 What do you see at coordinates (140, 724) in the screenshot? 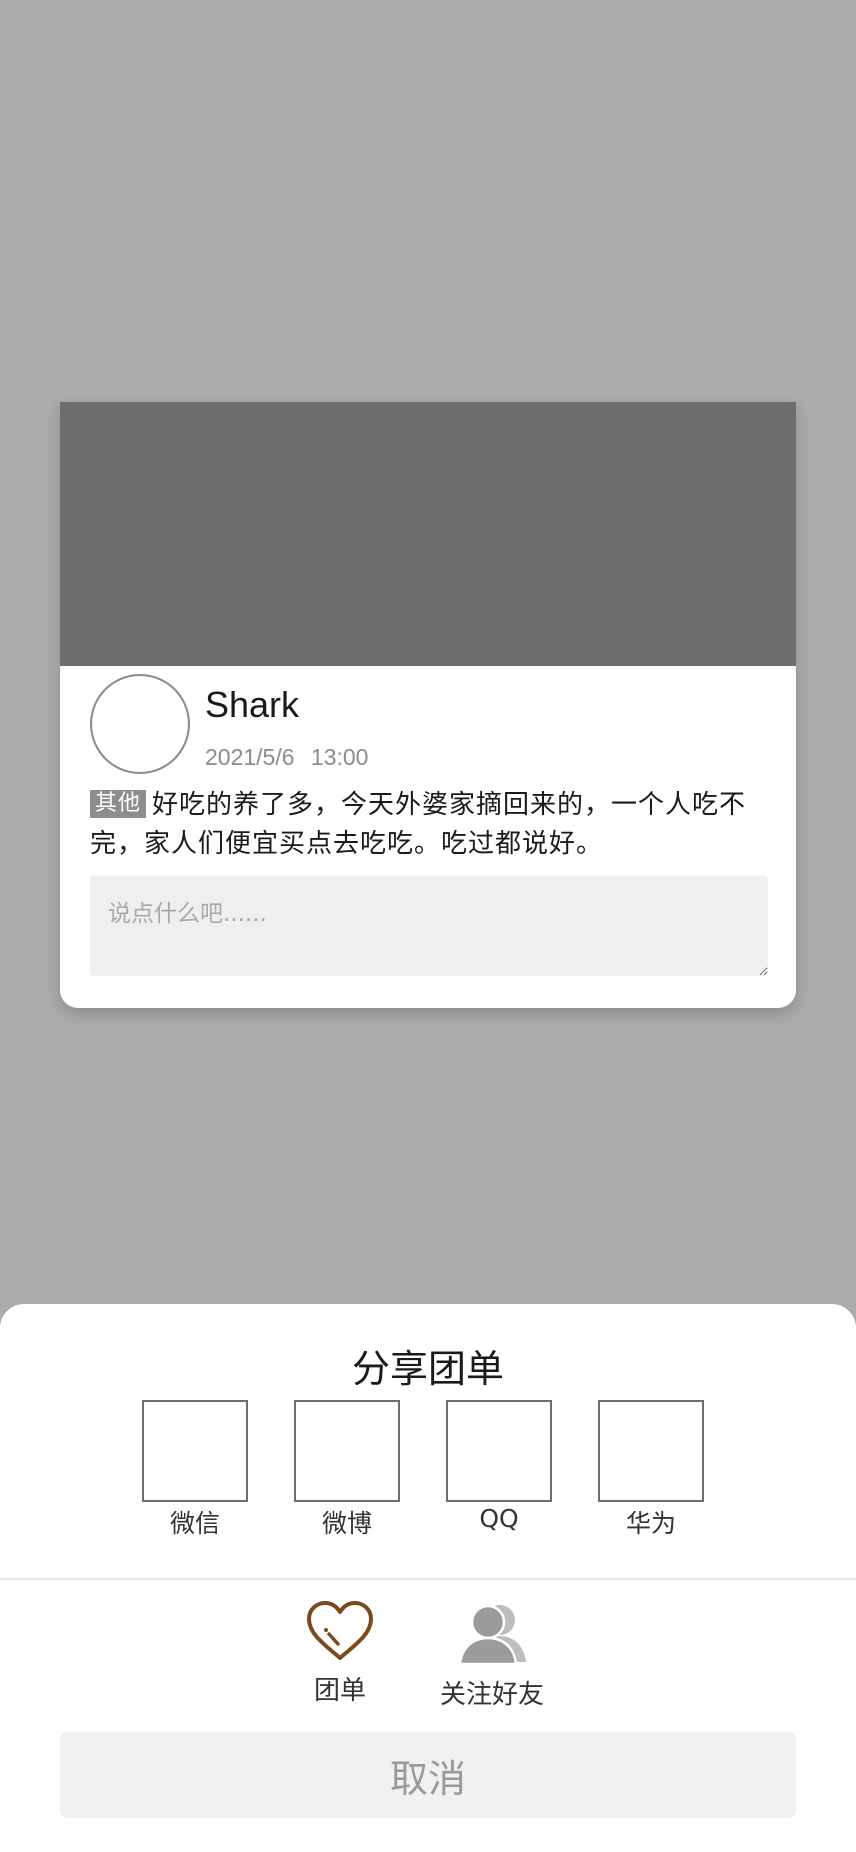
I see `avatar` at bounding box center [140, 724].